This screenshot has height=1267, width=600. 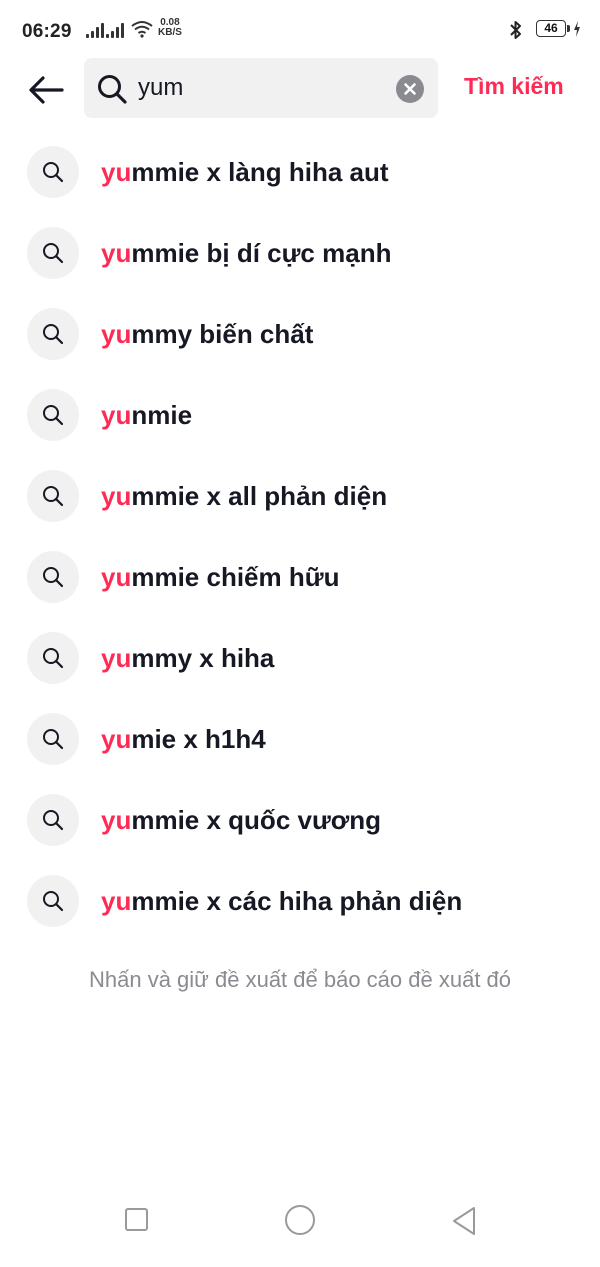 I want to click on network-speed: 0.08 KB/S, so click(x=170, y=28).